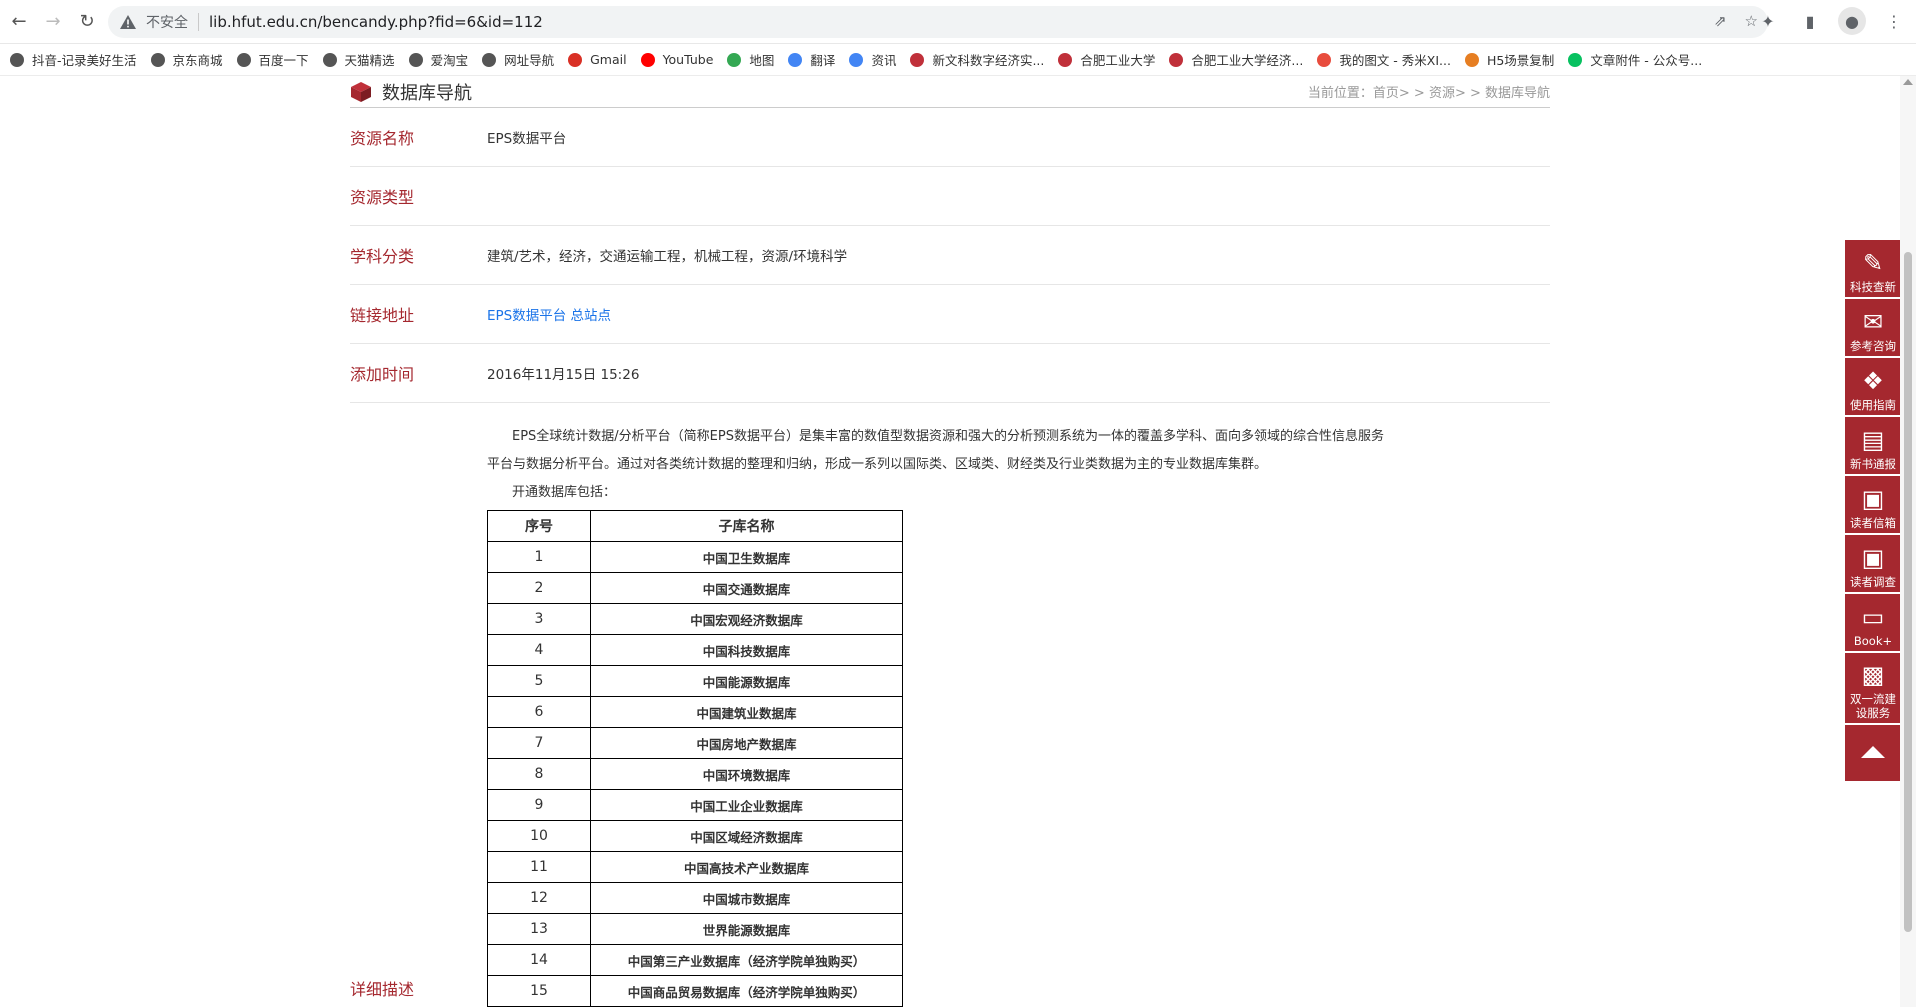  What do you see at coordinates (539, 743) in the screenshot?
I see `row-index: 7` at bounding box center [539, 743].